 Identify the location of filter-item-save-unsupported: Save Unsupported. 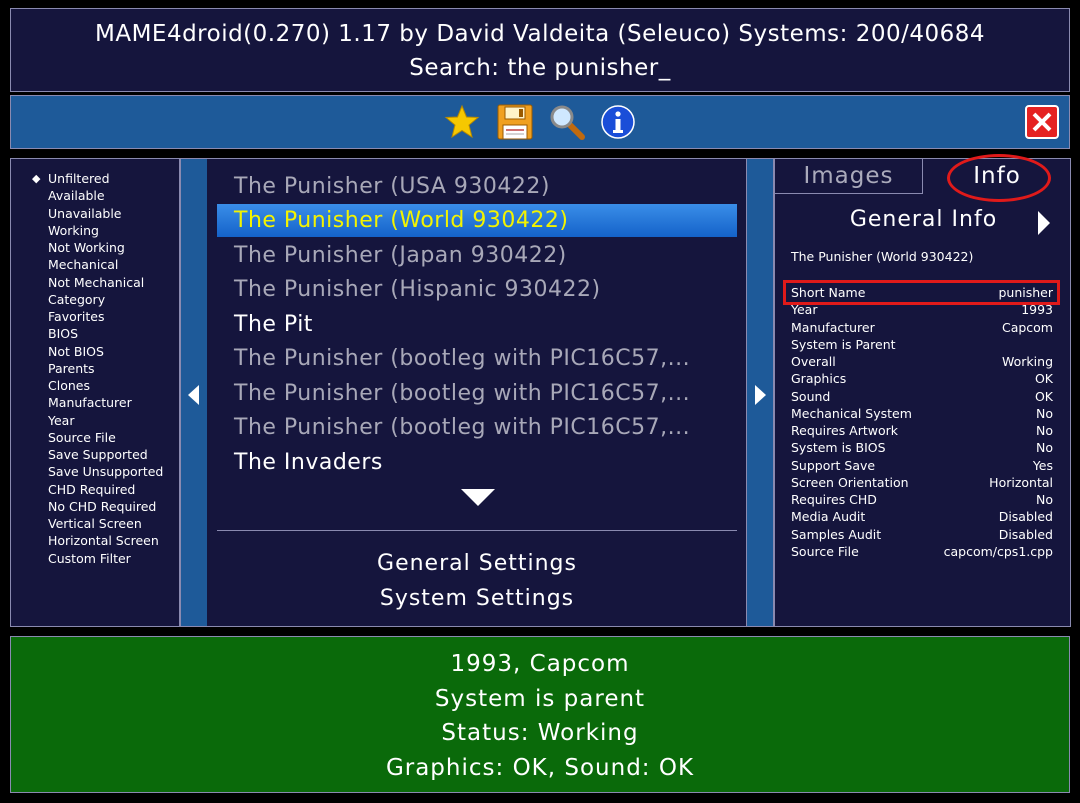
(87, 471).